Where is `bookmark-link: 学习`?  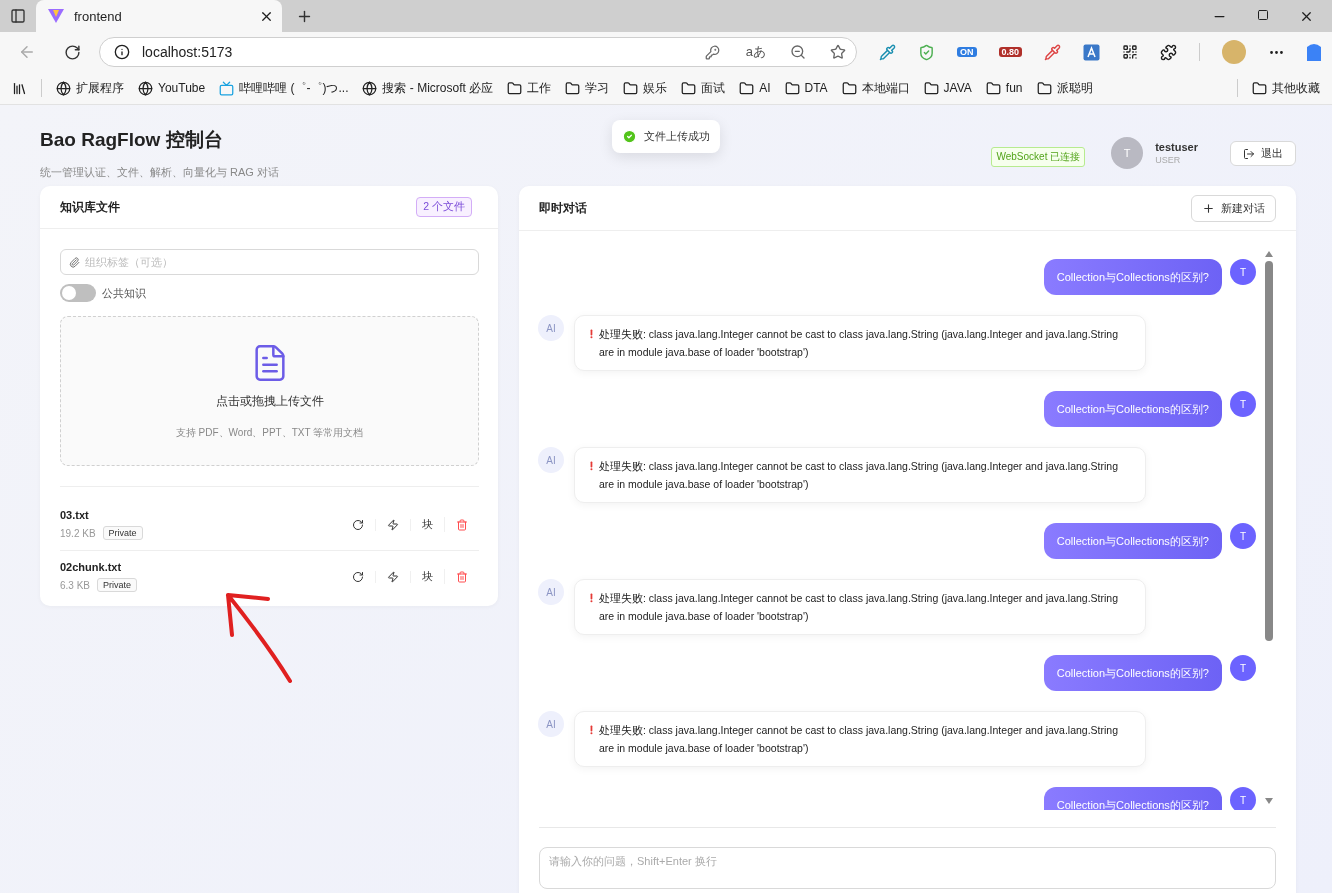 bookmark-link: 学习 is located at coordinates (587, 88).